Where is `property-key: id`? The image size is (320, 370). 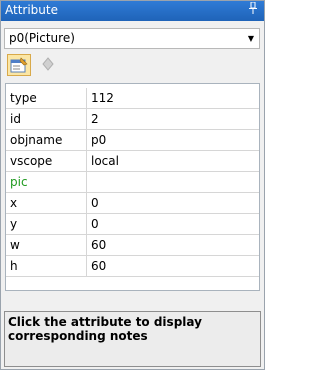
property-key: id is located at coordinates (46, 119).